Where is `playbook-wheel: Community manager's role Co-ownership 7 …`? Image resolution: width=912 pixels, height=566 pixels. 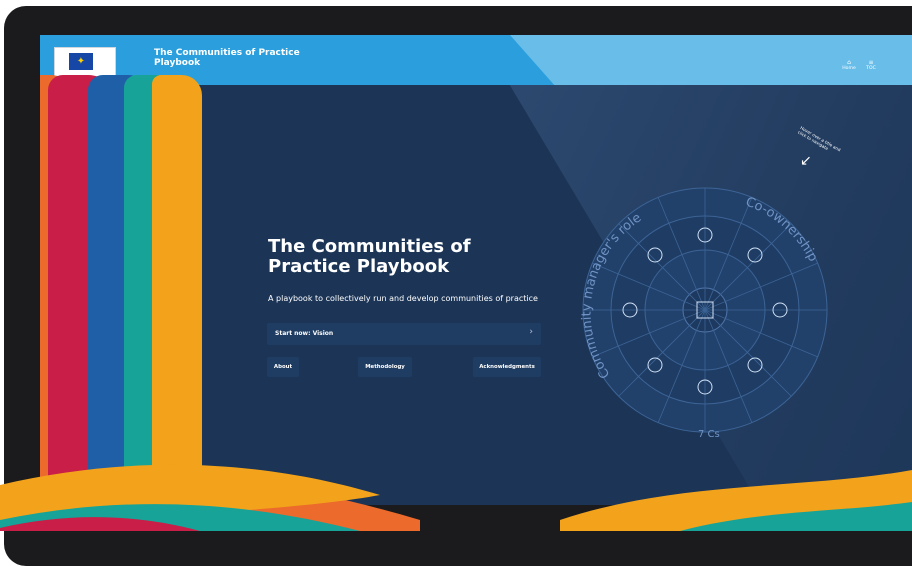
playbook-wheel: Community manager's role Co-ownership 7 … is located at coordinates (705, 310).